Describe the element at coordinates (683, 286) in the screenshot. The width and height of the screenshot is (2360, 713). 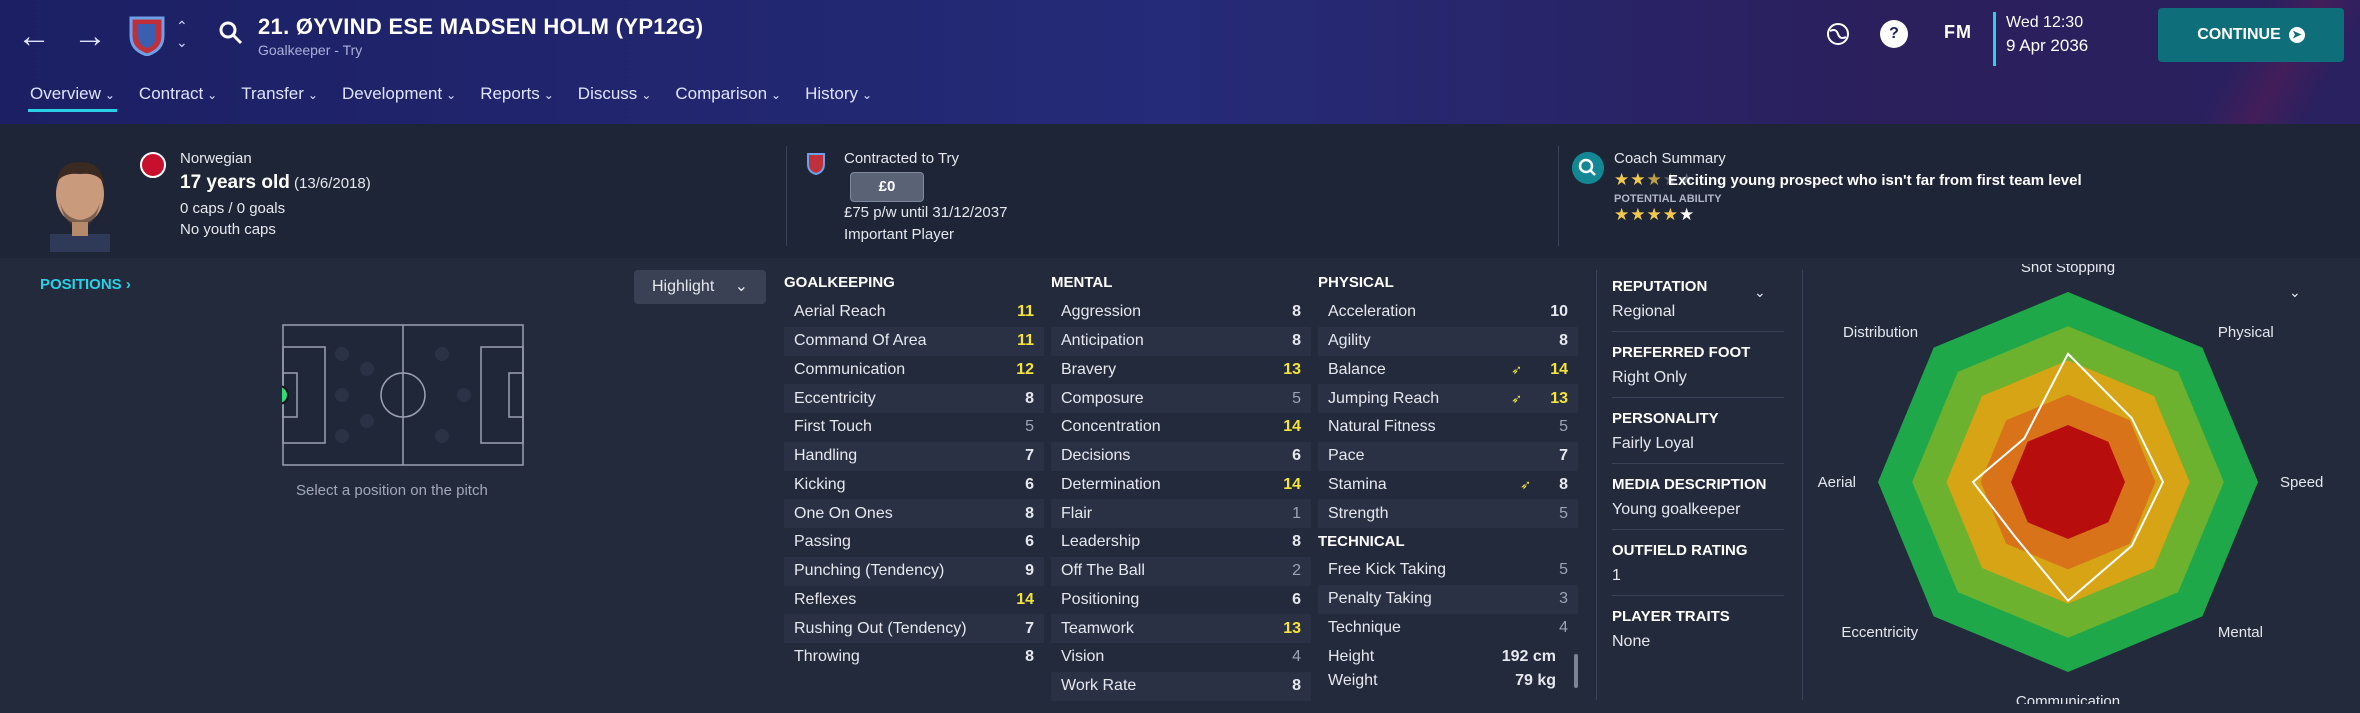
I see `highlight-label: Highlight` at that location.